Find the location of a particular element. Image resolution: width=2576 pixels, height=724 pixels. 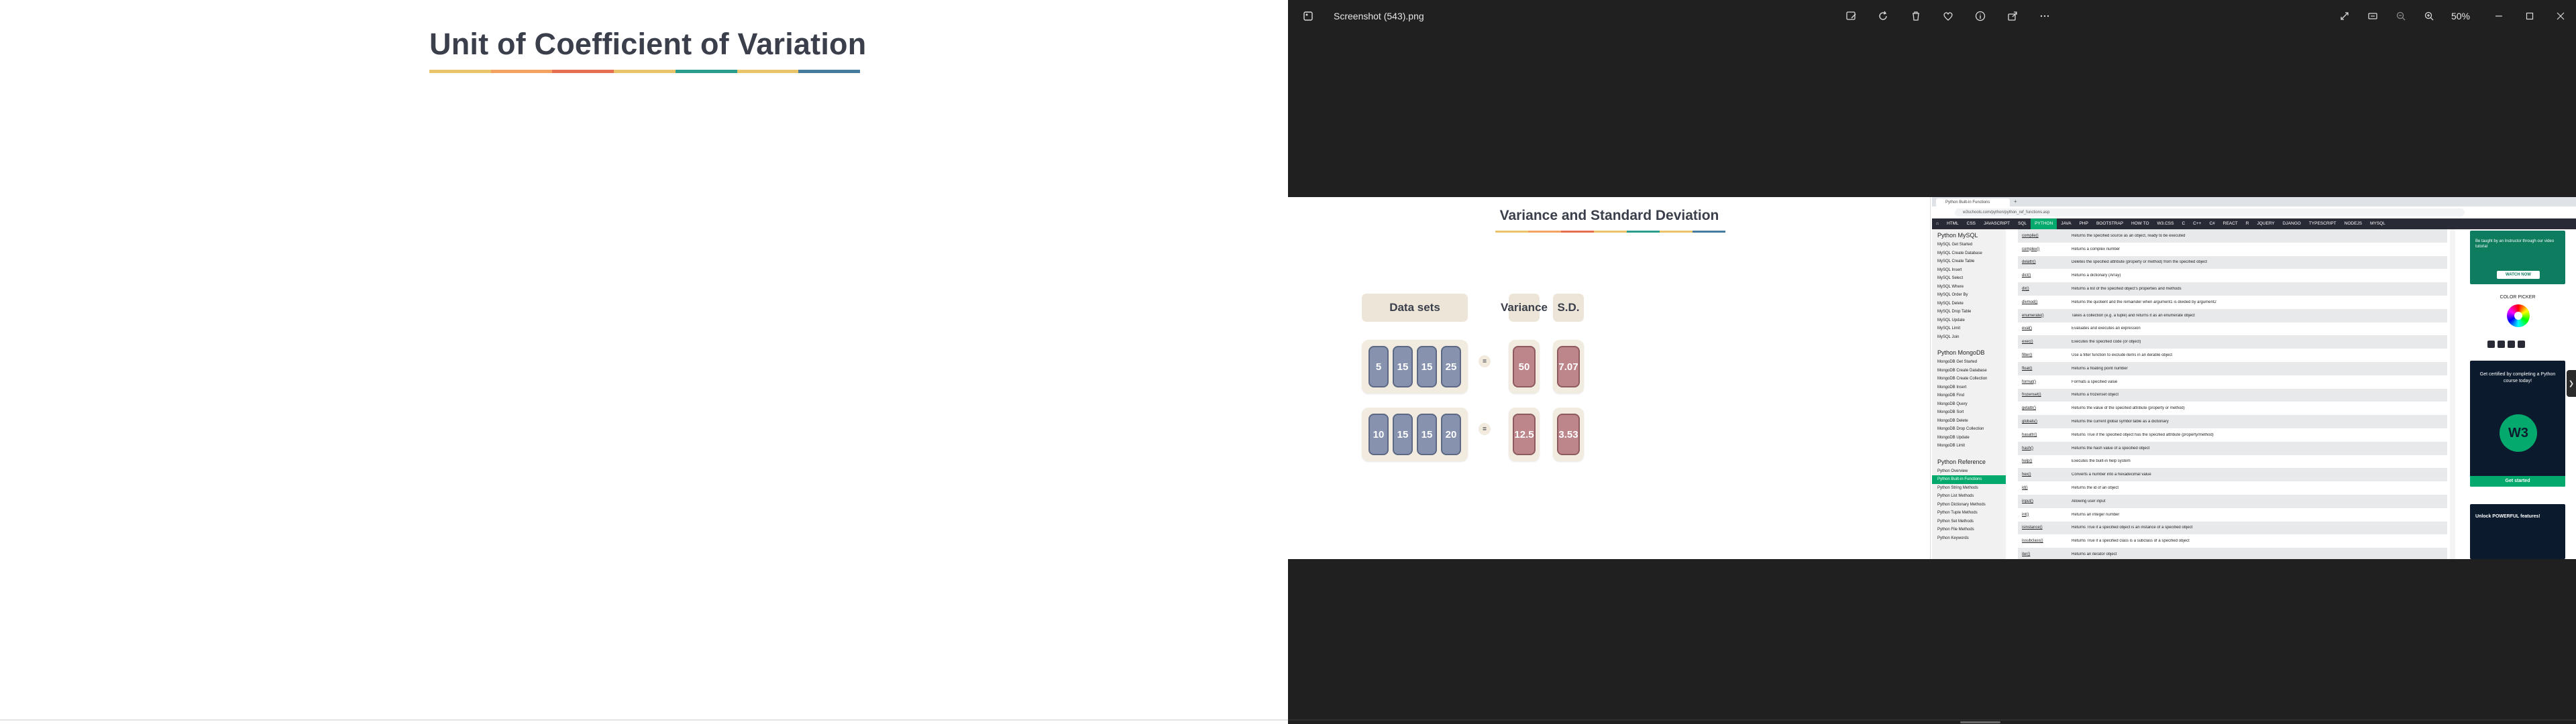

sidebar-item: Python Built-in Functions is located at coordinates (1969, 479).